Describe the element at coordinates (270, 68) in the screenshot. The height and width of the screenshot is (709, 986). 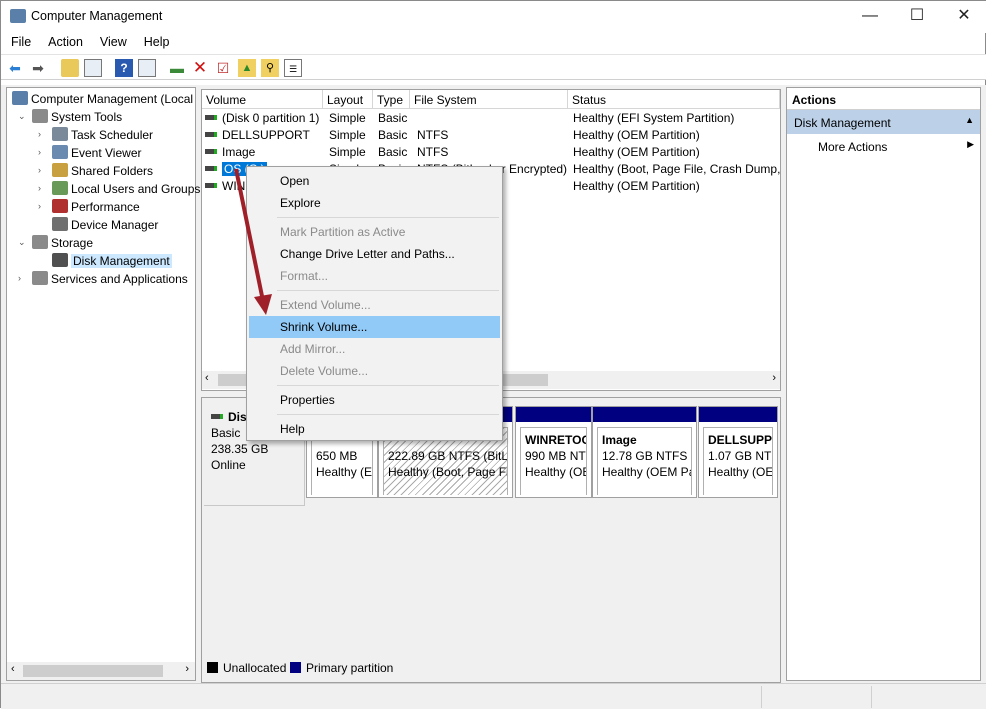
I see `search-folder-icon: ⚲` at that location.